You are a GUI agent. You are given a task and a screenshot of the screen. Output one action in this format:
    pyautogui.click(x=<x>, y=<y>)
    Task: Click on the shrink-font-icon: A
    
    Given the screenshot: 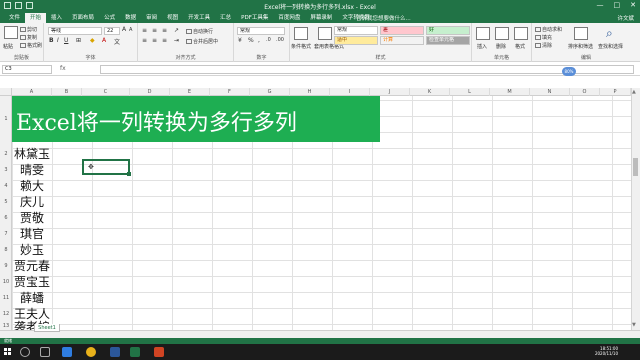 What is the action you would take?
    pyautogui.click(x=130, y=30)
    